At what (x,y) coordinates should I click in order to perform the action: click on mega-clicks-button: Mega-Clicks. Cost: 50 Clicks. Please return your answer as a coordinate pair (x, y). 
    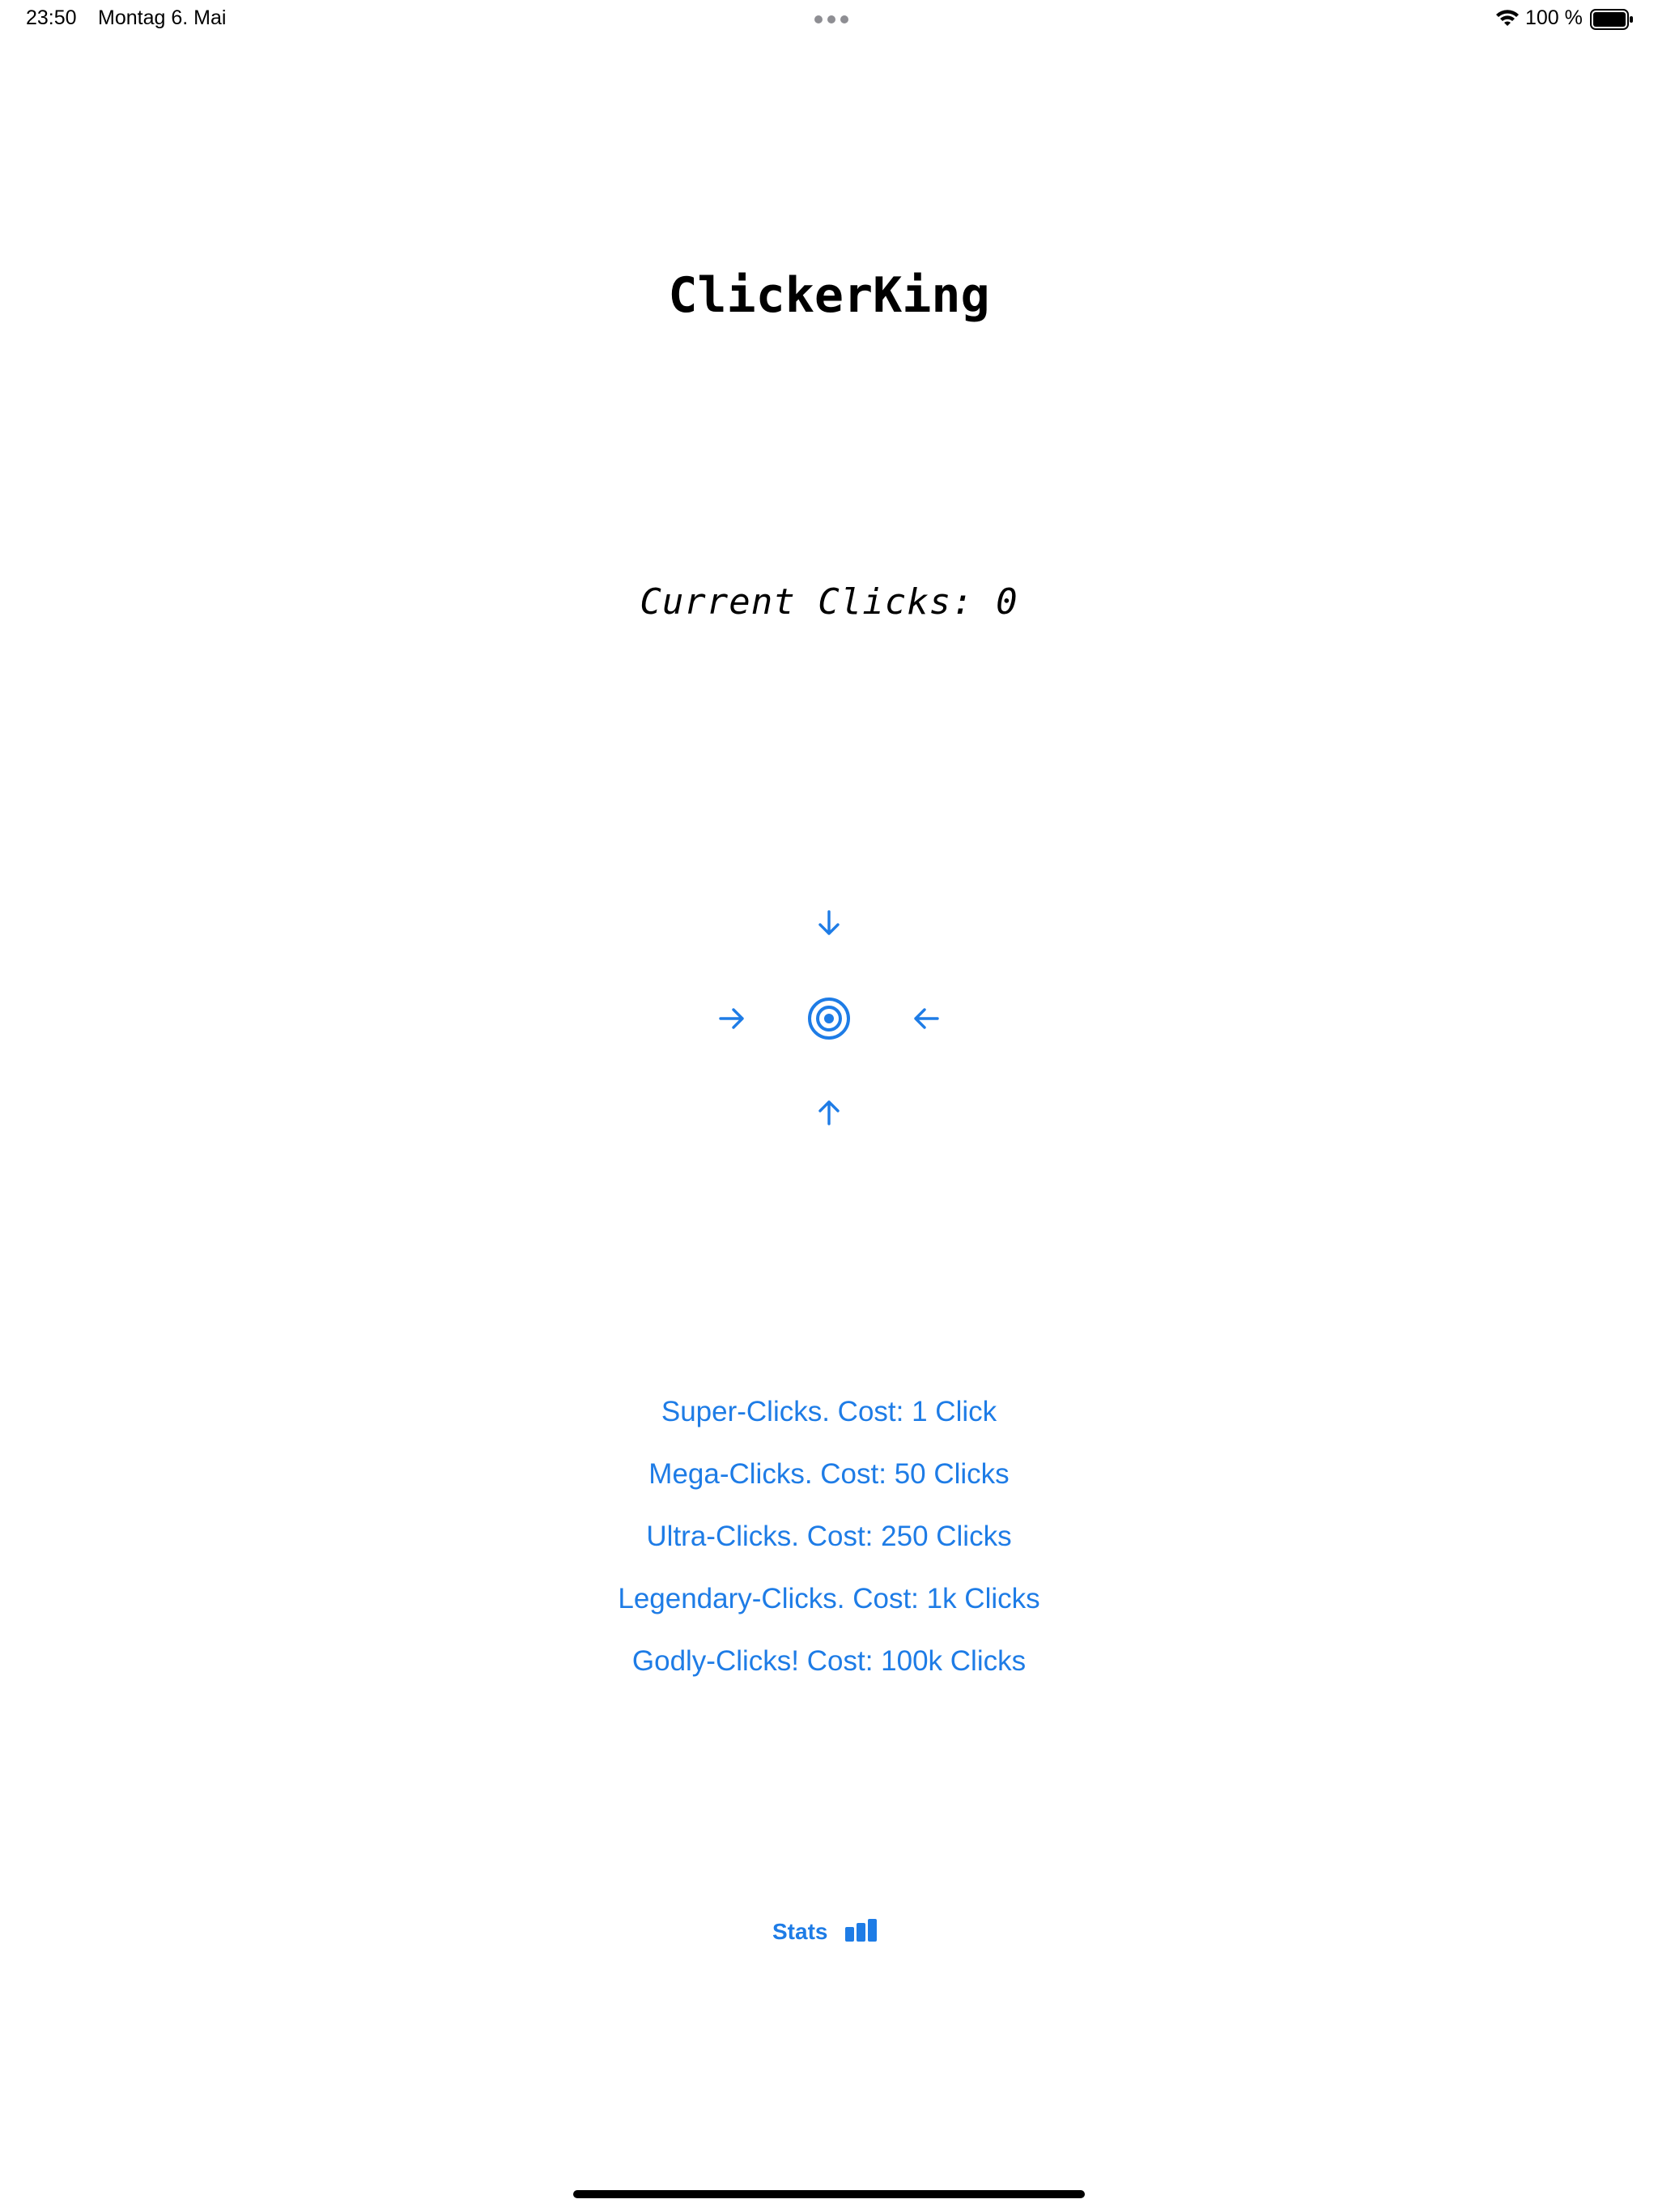
    Looking at the image, I should click on (829, 1481).